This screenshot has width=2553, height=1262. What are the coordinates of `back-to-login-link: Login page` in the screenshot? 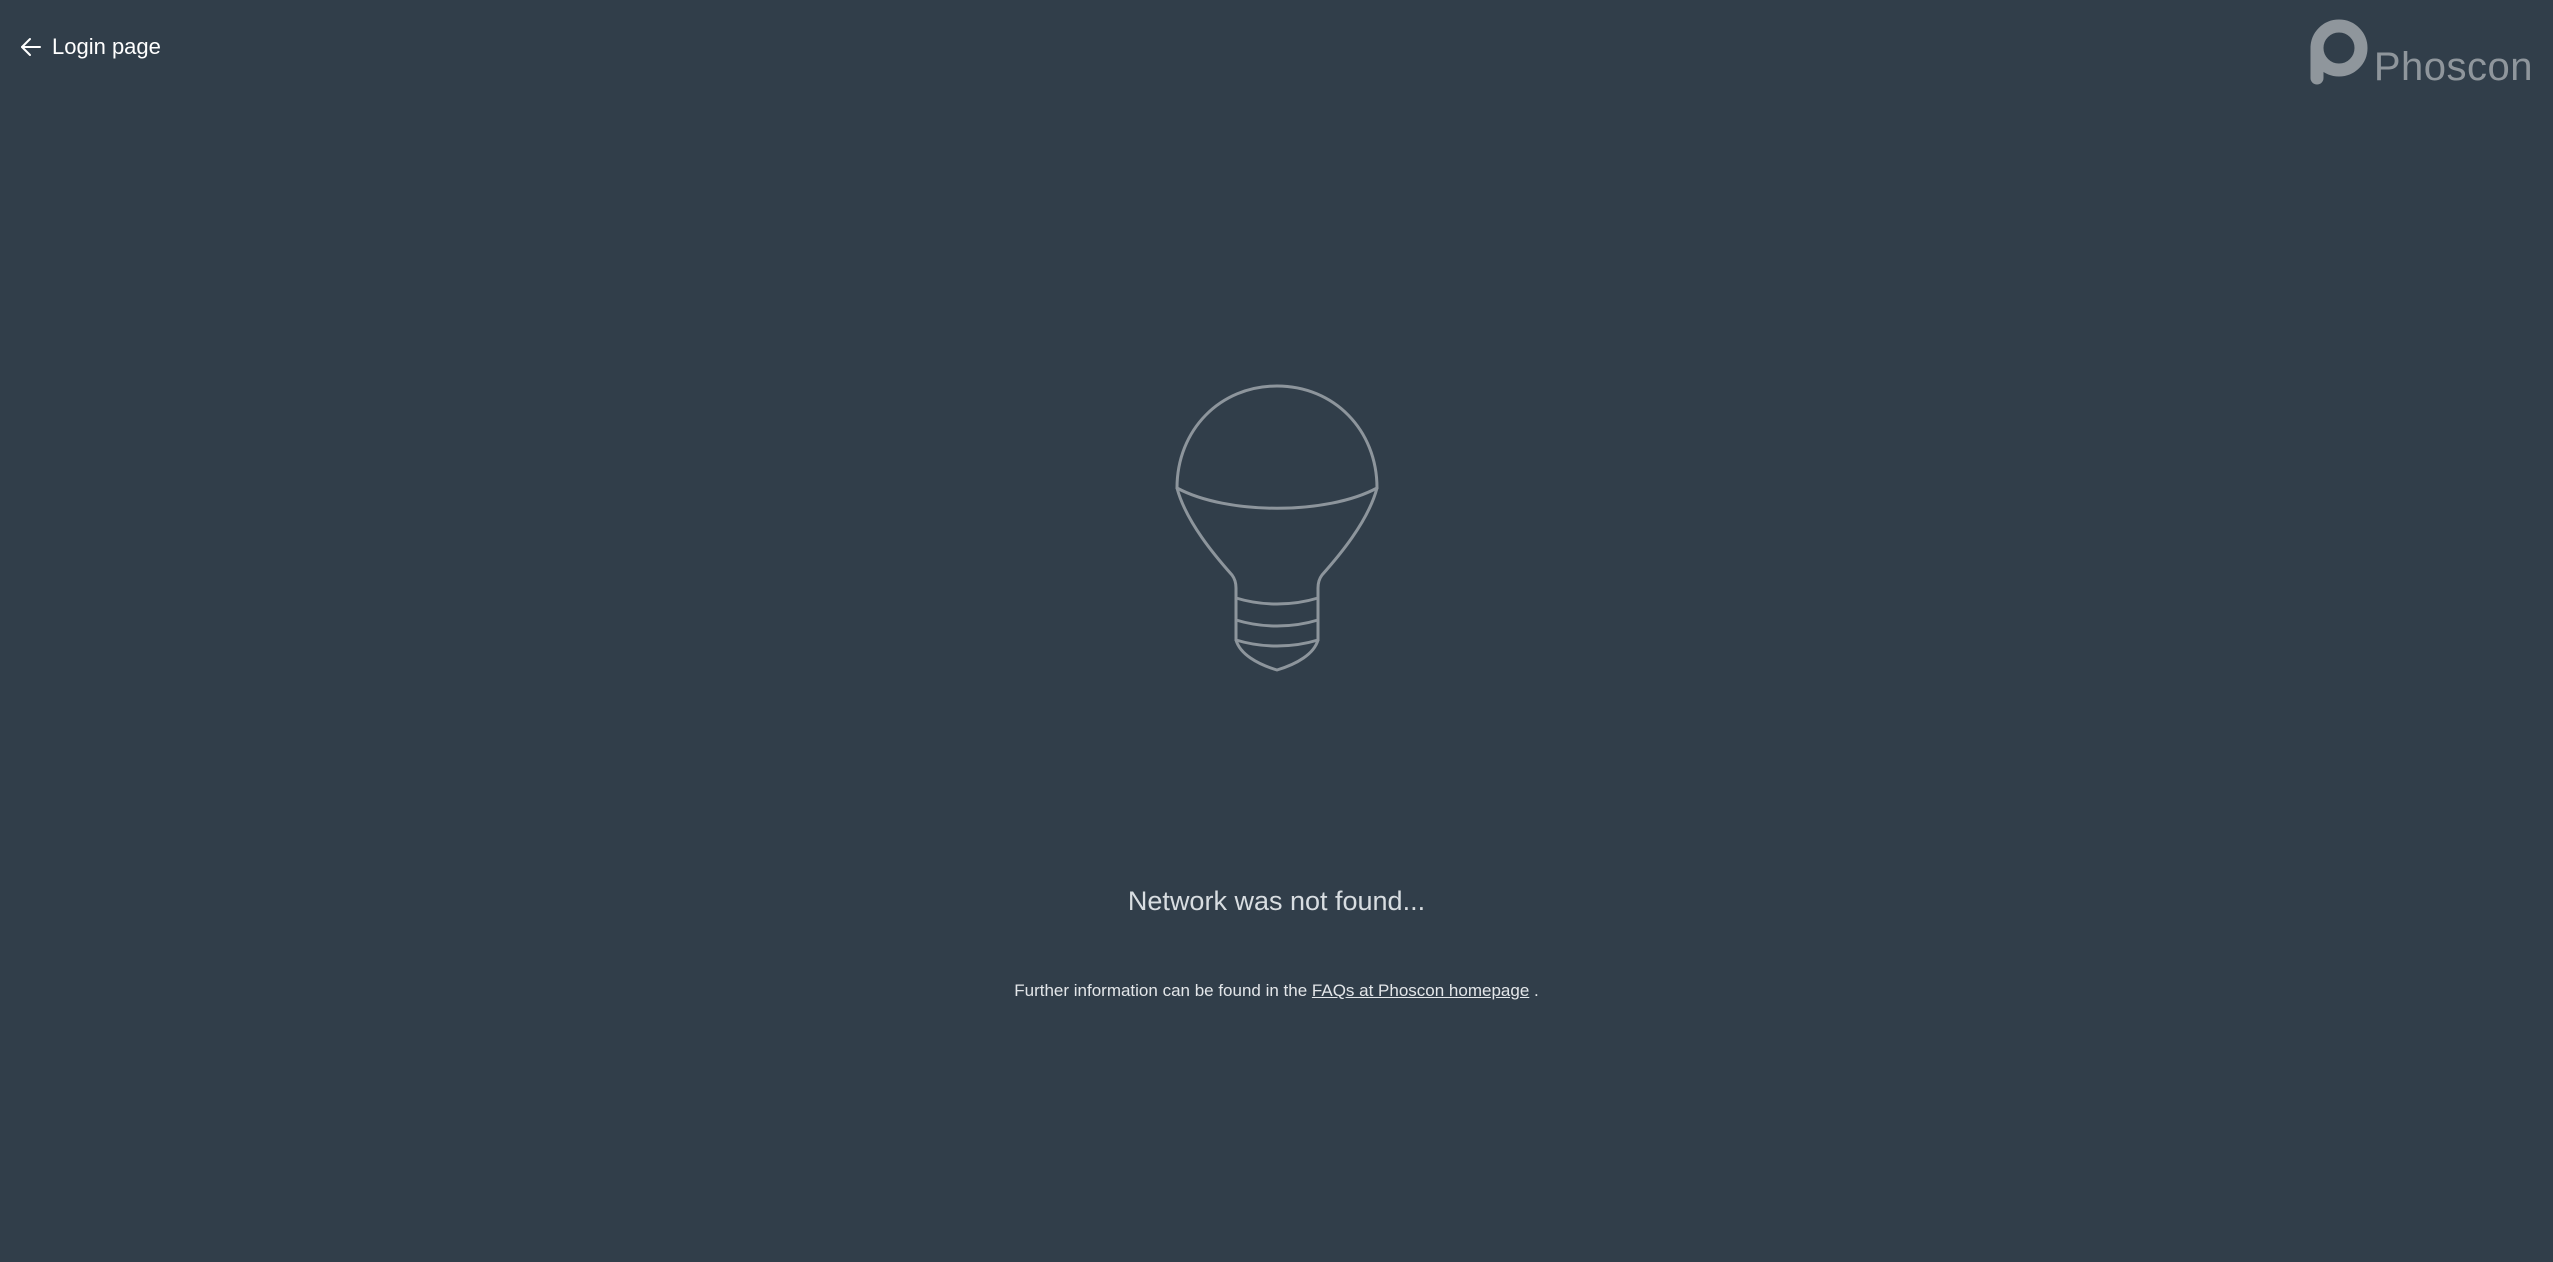 It's located at (90, 47).